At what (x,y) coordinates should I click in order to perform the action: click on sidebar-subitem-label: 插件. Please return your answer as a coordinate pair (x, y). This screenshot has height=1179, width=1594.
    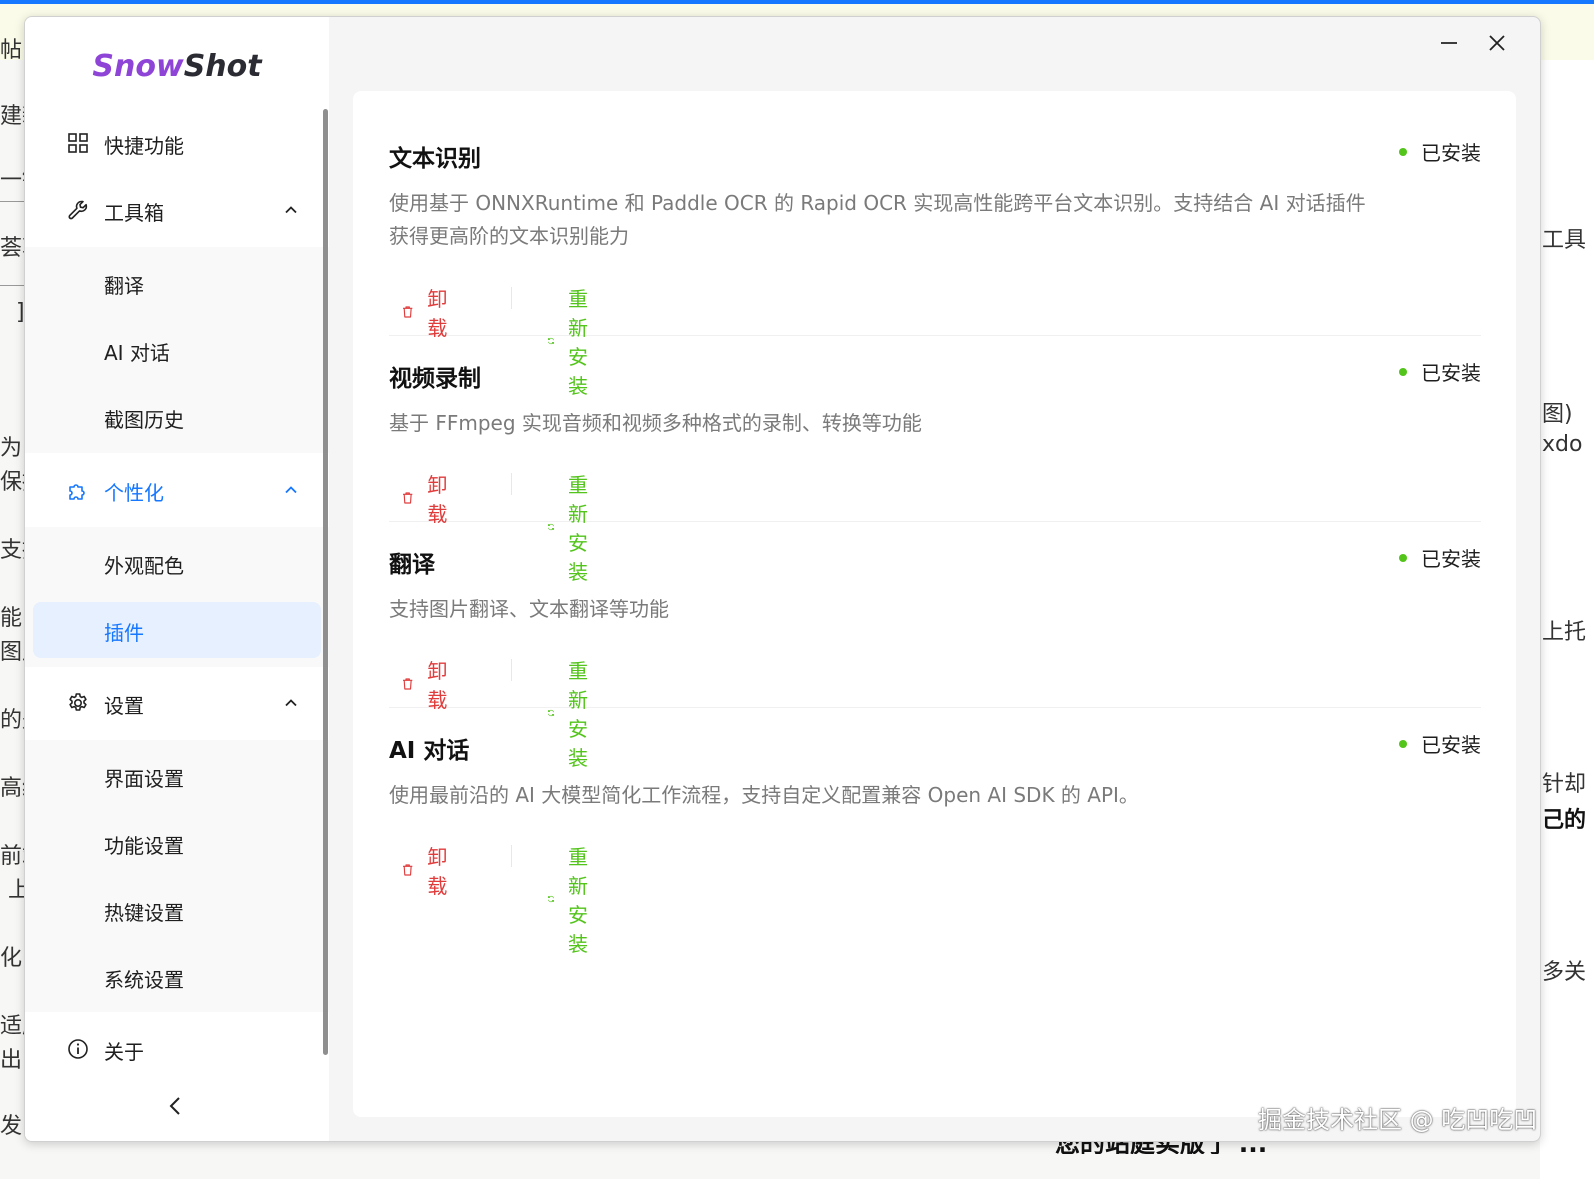
    Looking at the image, I should click on (124, 633).